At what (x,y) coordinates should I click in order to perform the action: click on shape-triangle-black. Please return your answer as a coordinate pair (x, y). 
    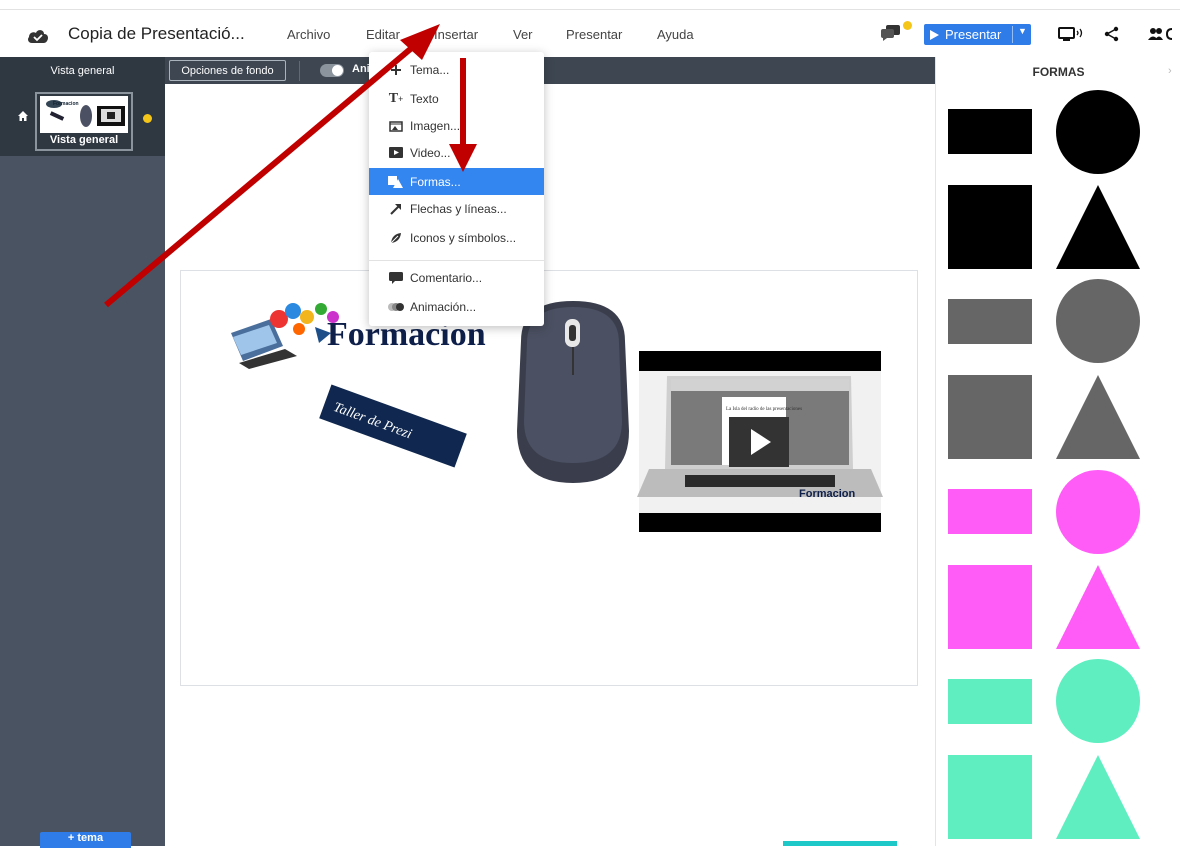
    Looking at the image, I should click on (1098, 227).